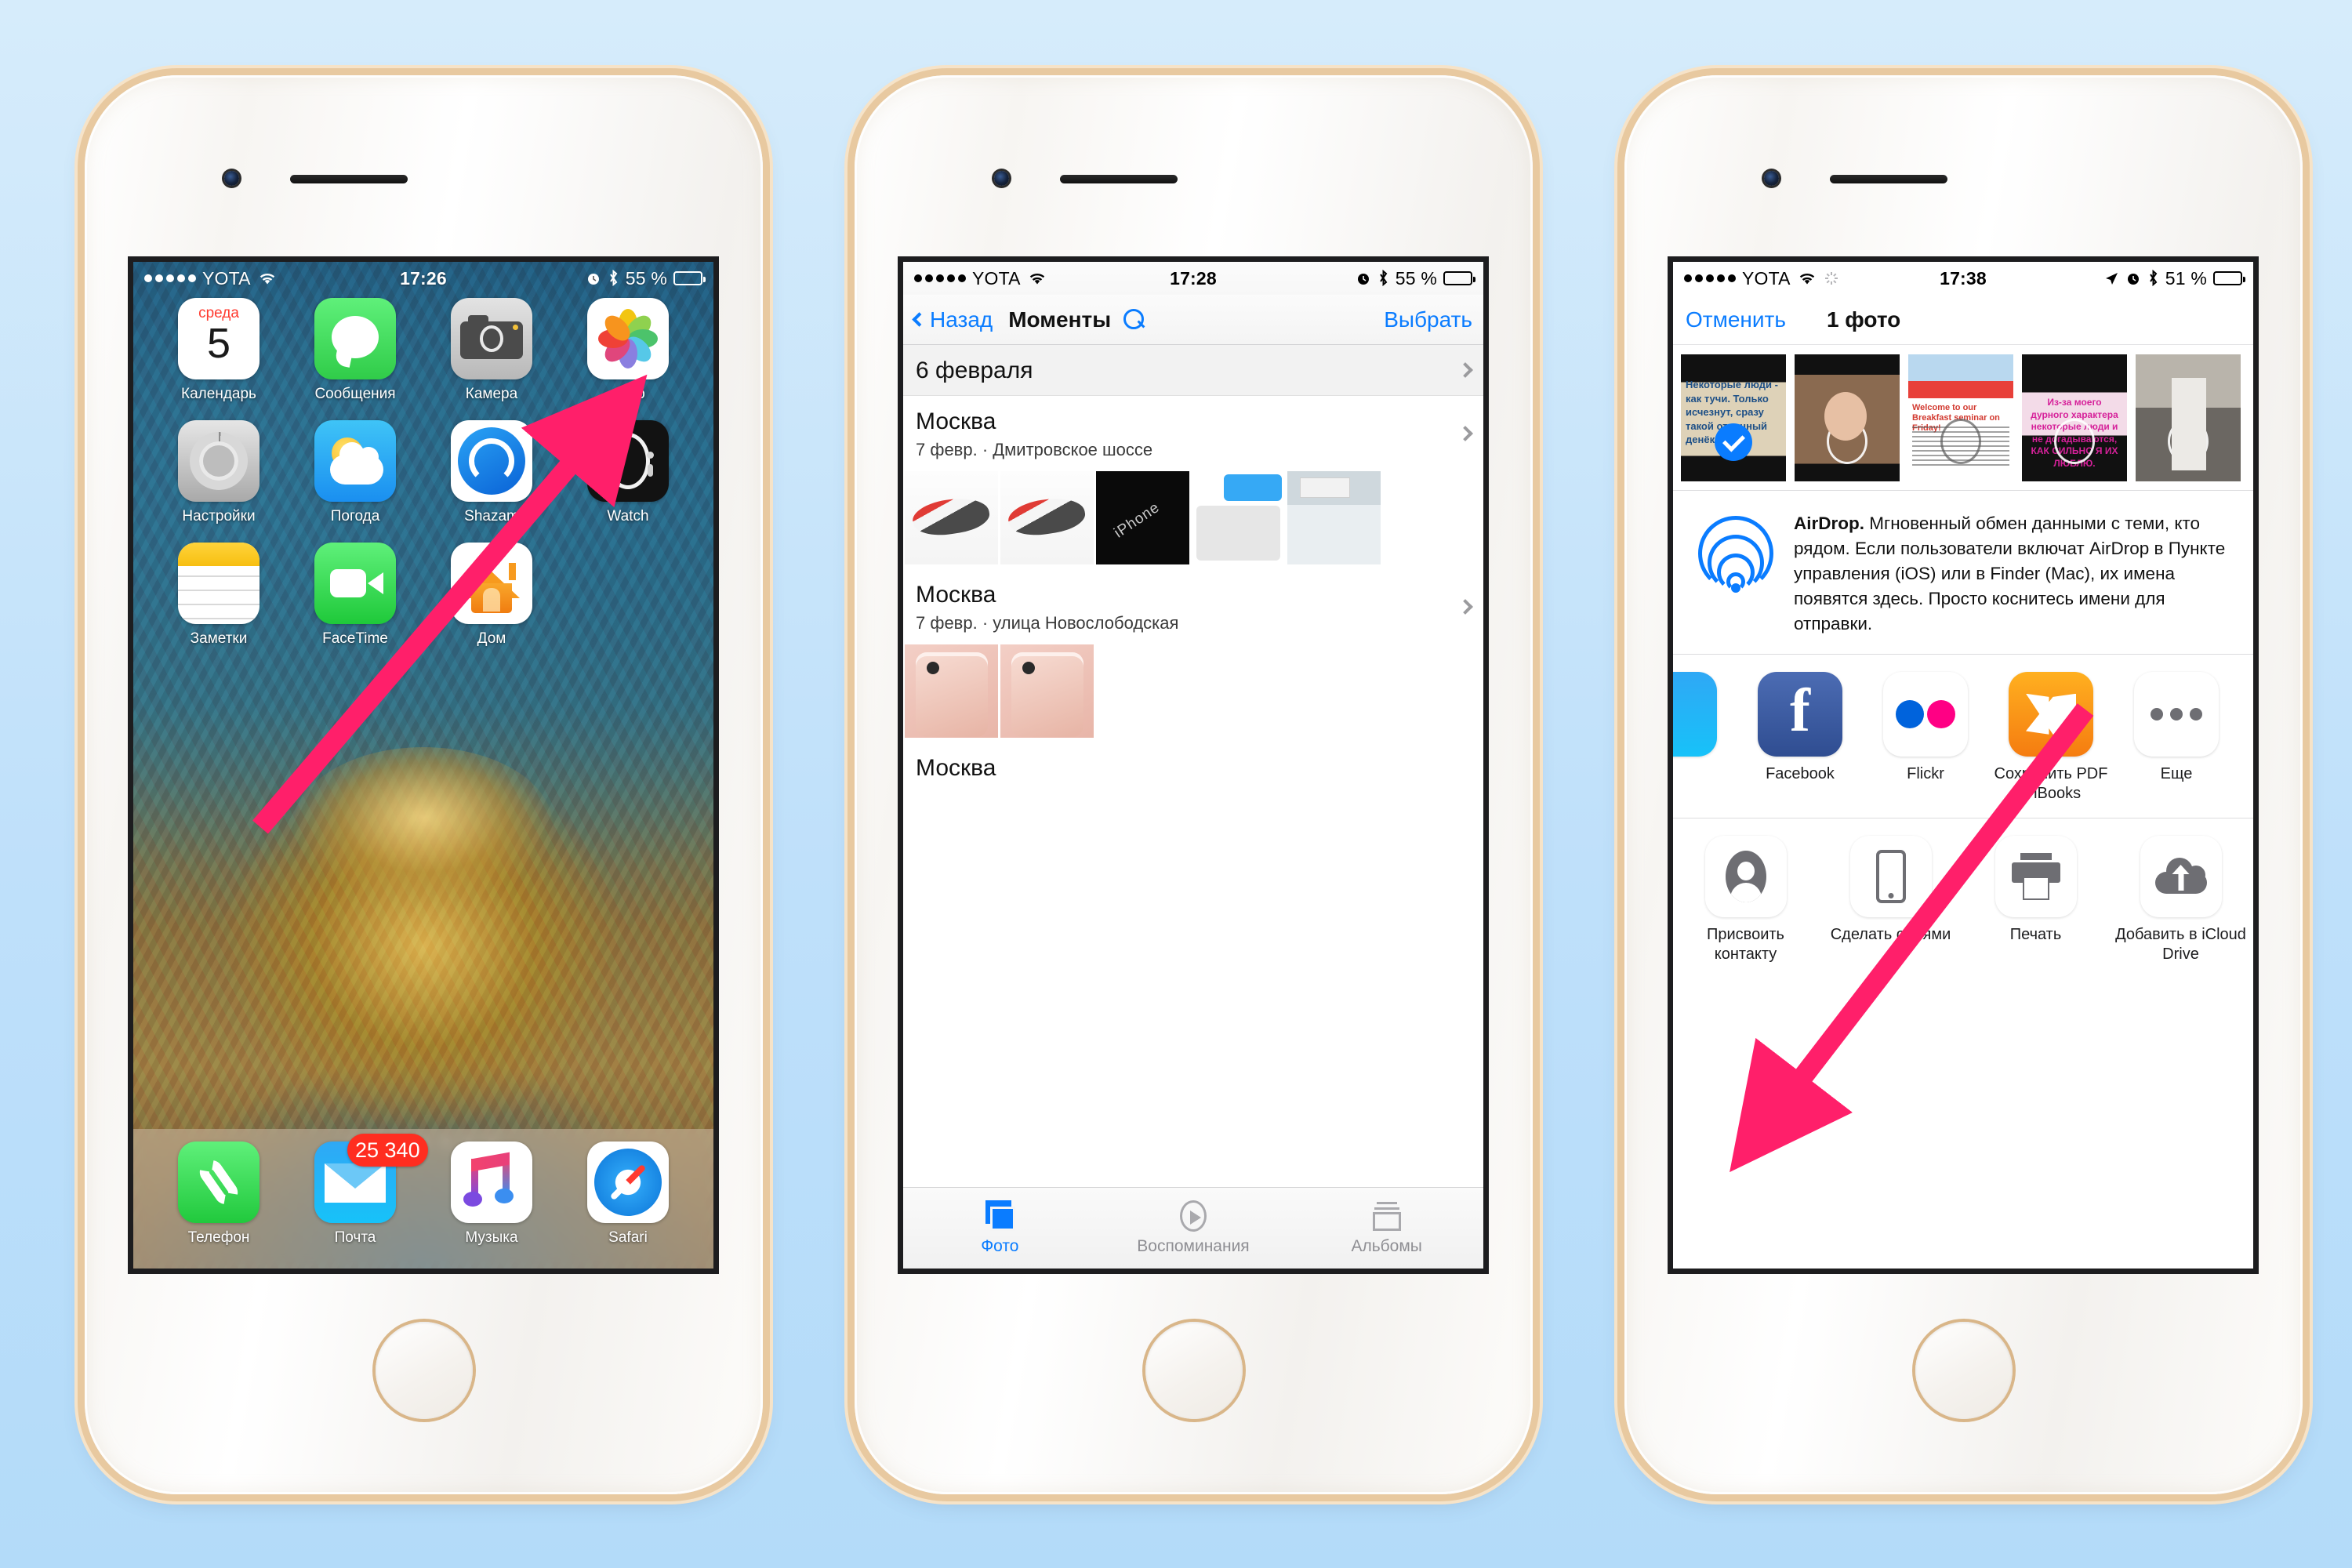  I want to click on app-calendar: среда 5 Календарь, so click(219, 350).